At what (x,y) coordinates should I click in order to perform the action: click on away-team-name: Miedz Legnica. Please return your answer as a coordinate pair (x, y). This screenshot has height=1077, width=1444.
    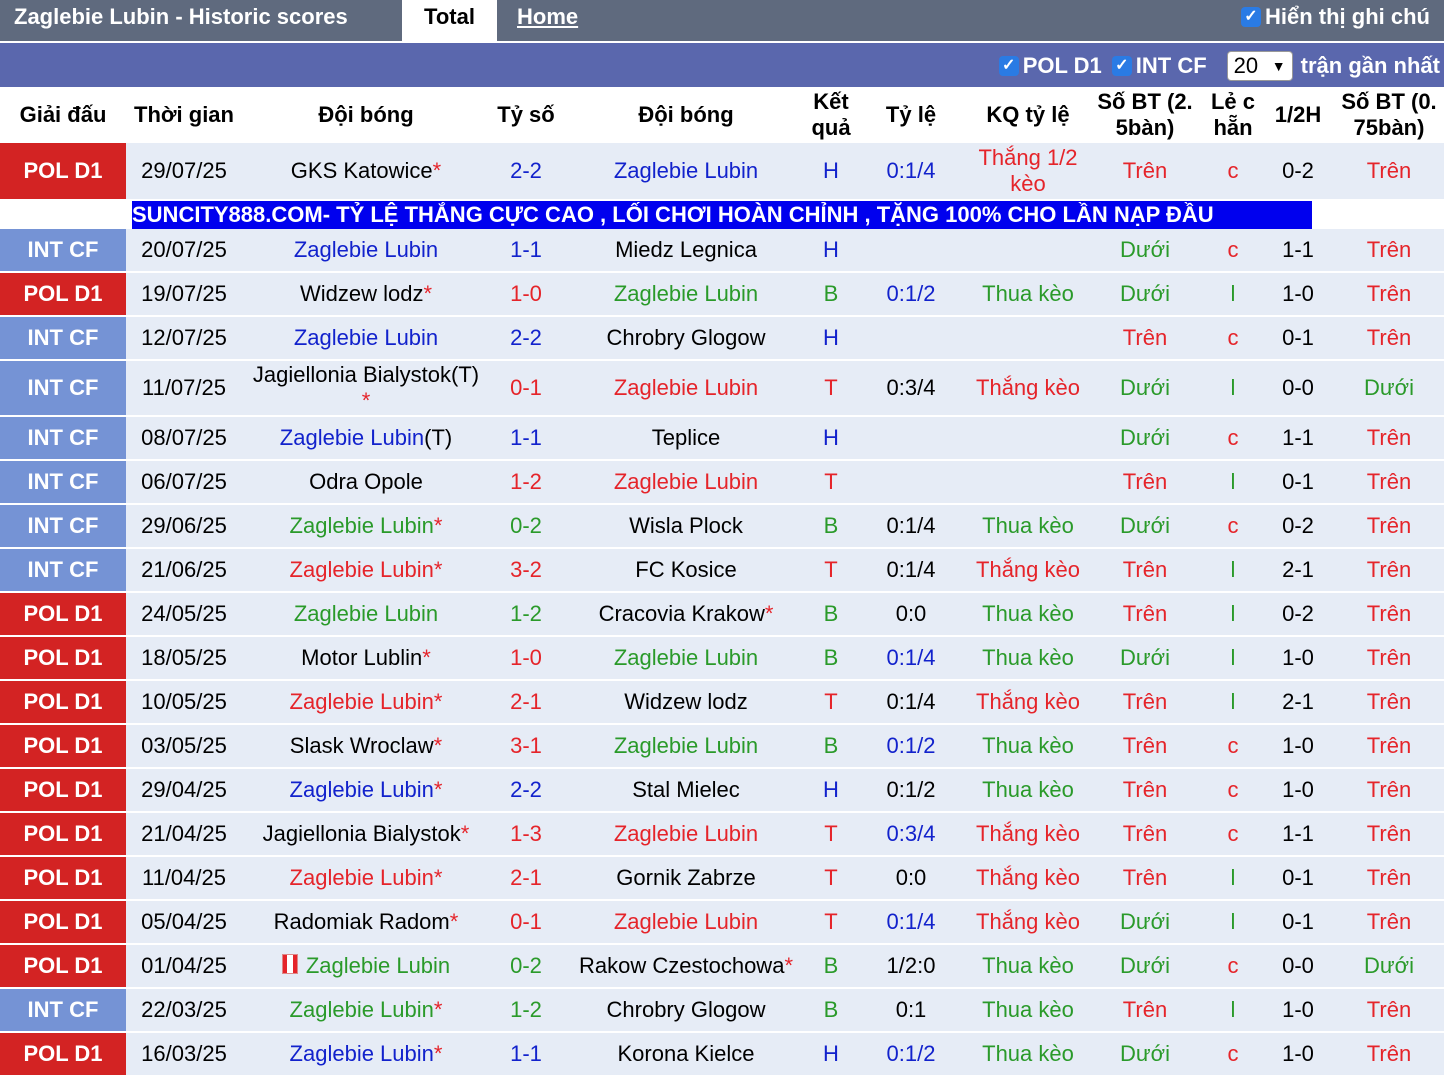
    Looking at the image, I should click on (686, 249).